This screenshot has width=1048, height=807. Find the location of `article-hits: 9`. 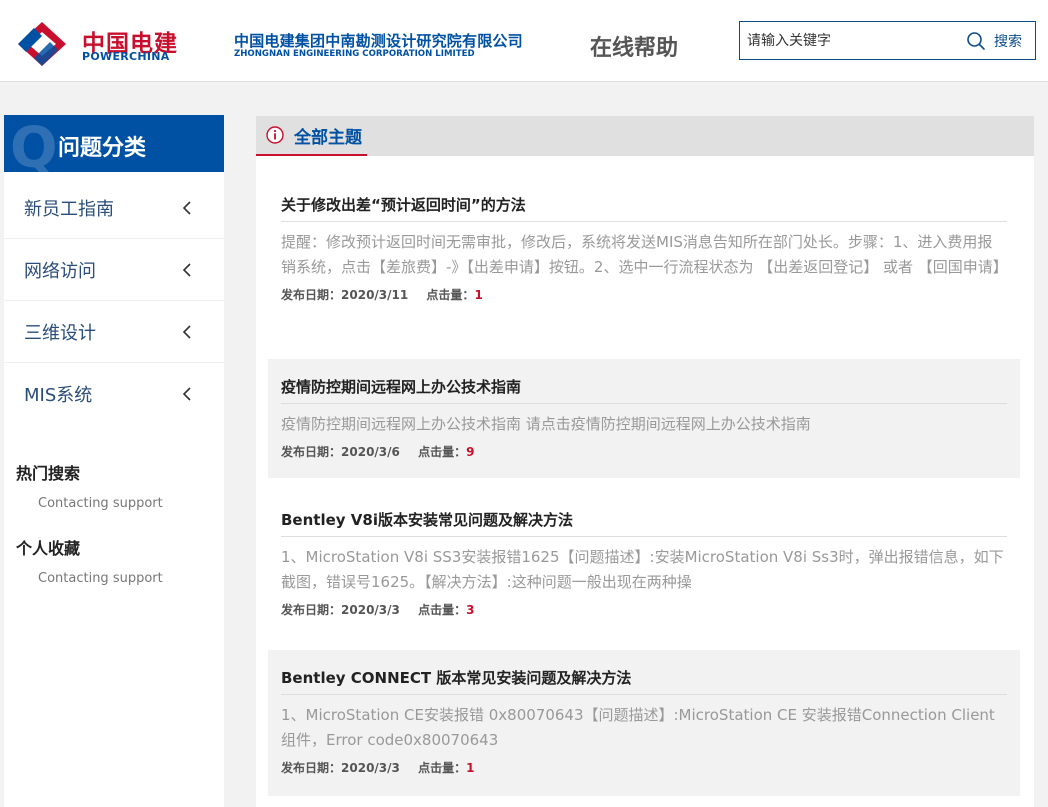

article-hits: 9 is located at coordinates (470, 452).